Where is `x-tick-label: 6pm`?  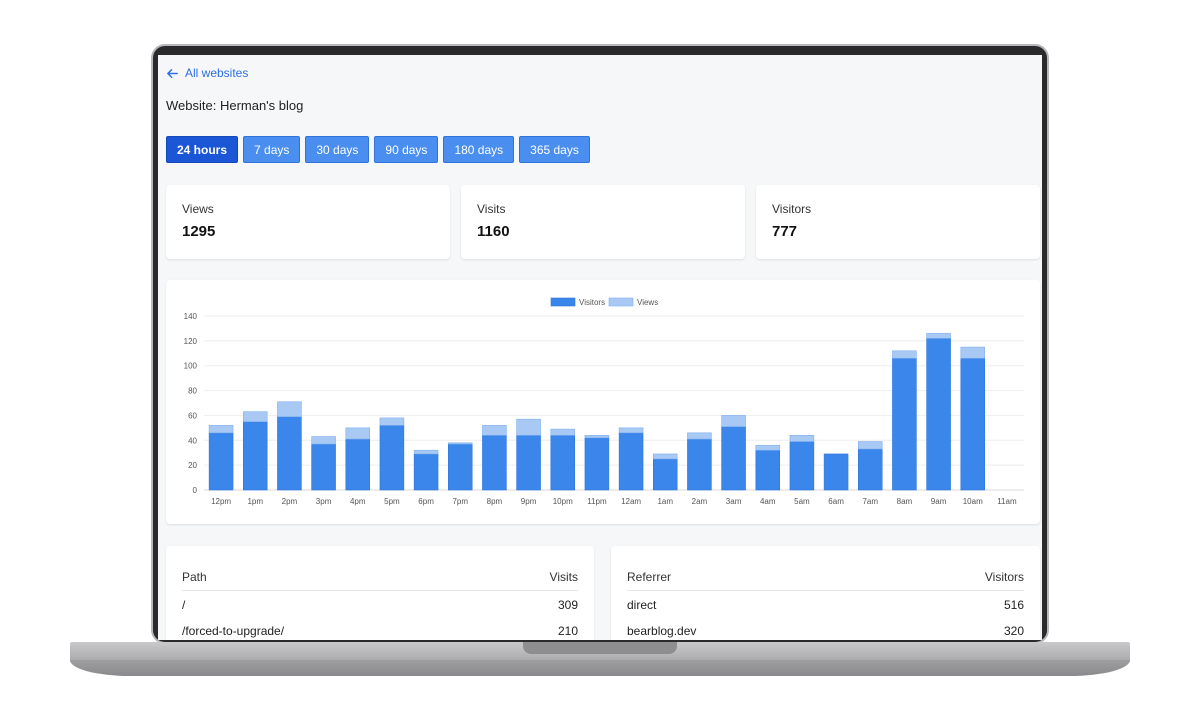
x-tick-label: 6pm is located at coordinates (426, 501).